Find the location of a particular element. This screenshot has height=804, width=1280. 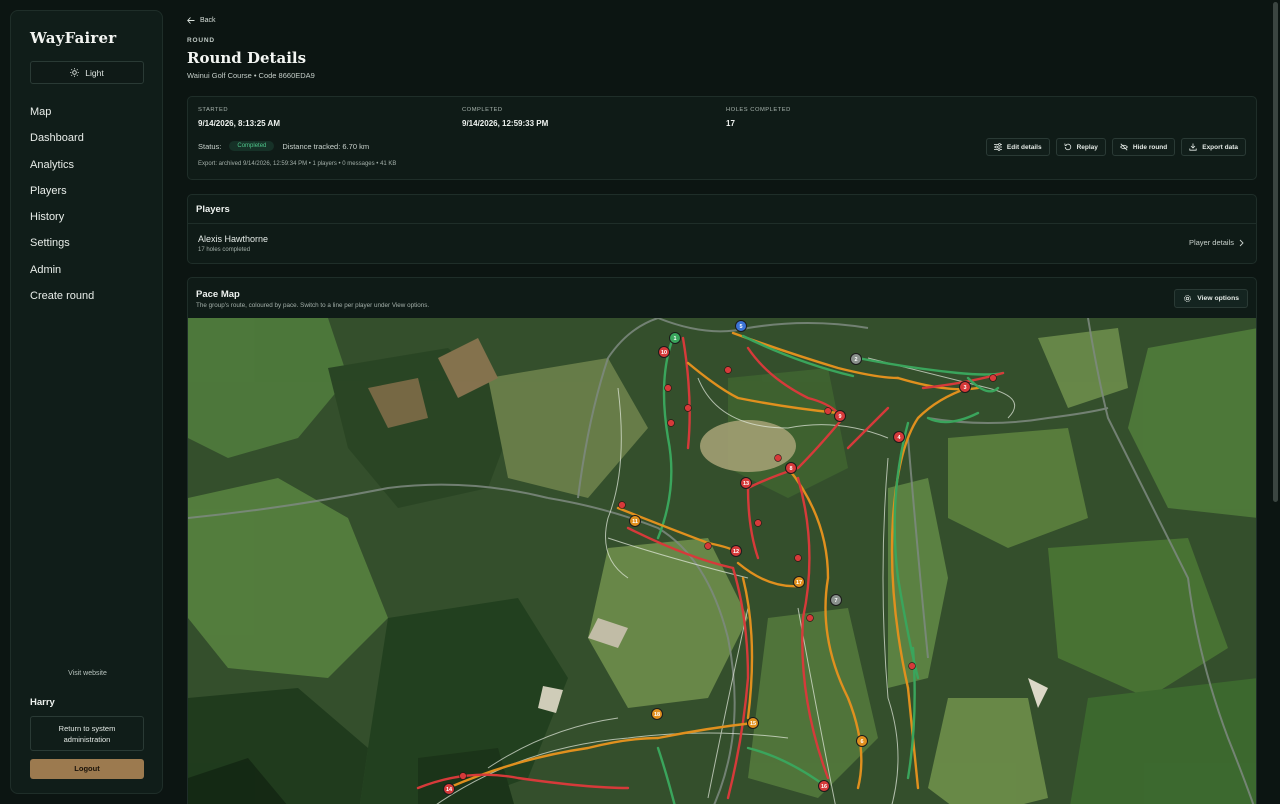

export-data-button: Export data is located at coordinates (1213, 147).